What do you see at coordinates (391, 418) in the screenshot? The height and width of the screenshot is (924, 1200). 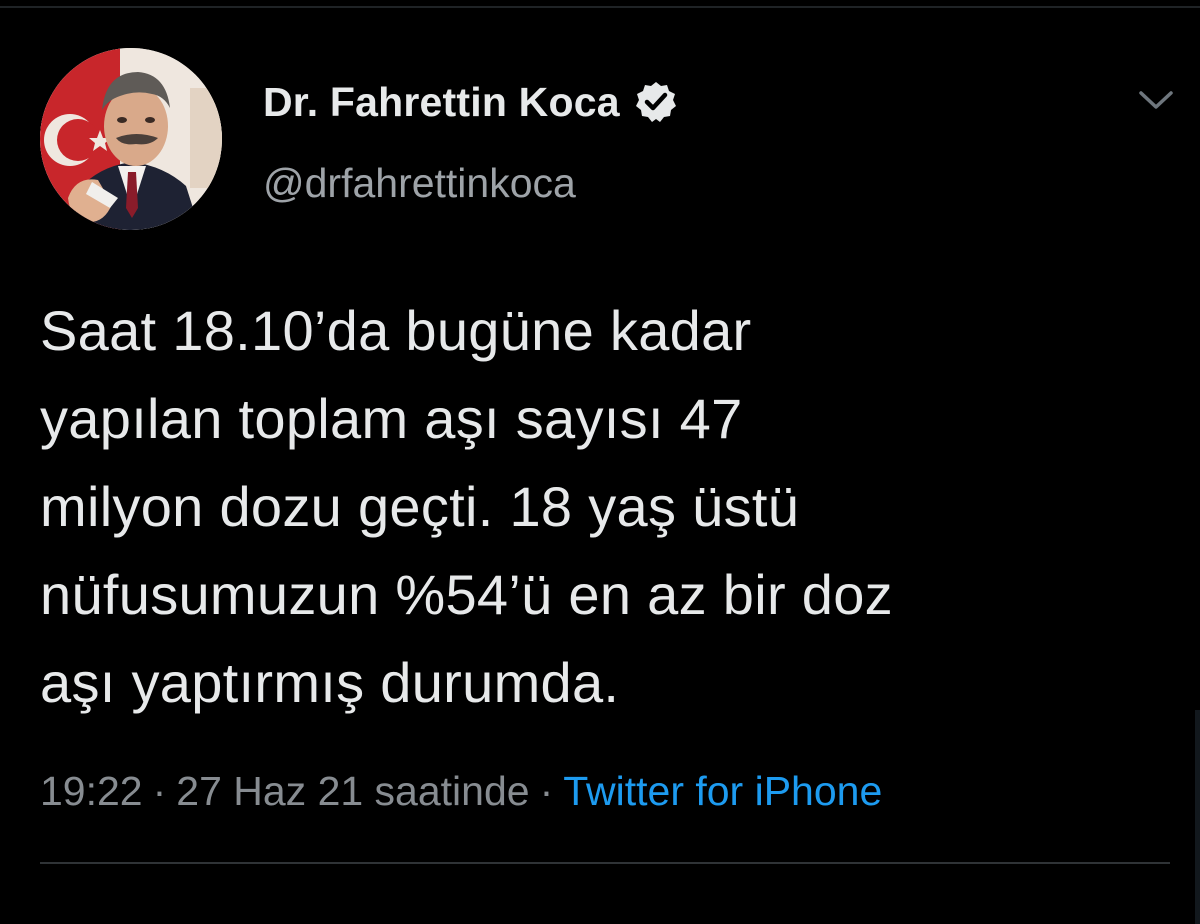 I see `tweet-text-line: yapılan toplam aşı sayısı 47` at bounding box center [391, 418].